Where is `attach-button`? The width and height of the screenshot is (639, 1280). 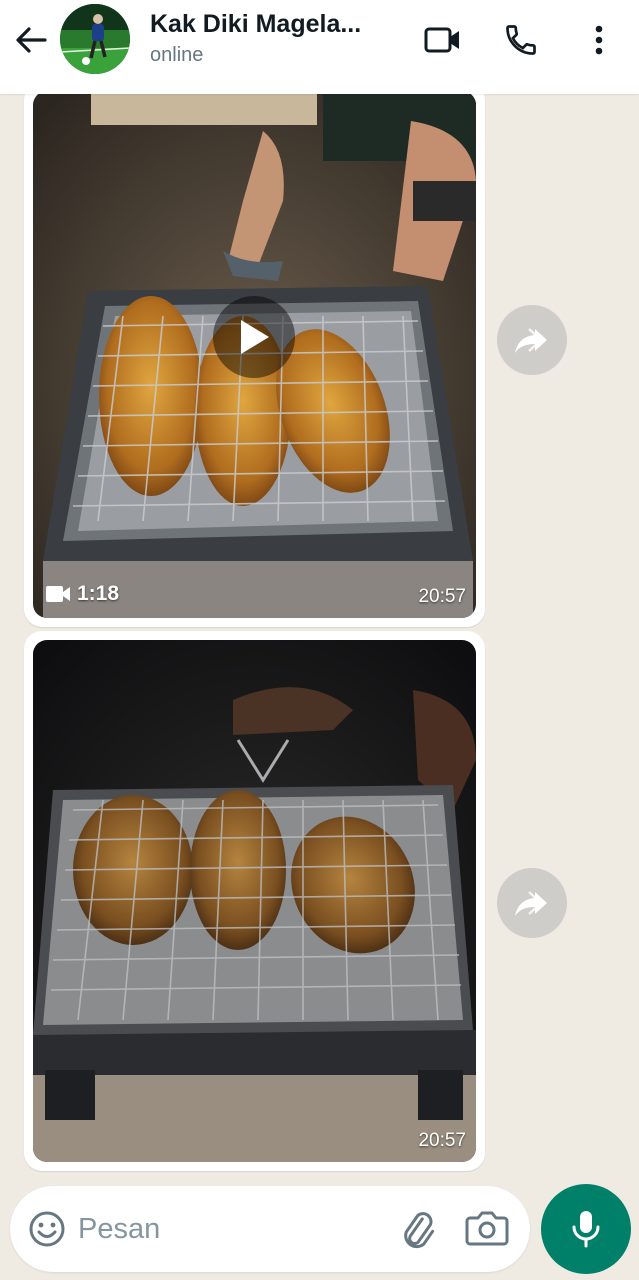
attach-button is located at coordinates (417, 1229).